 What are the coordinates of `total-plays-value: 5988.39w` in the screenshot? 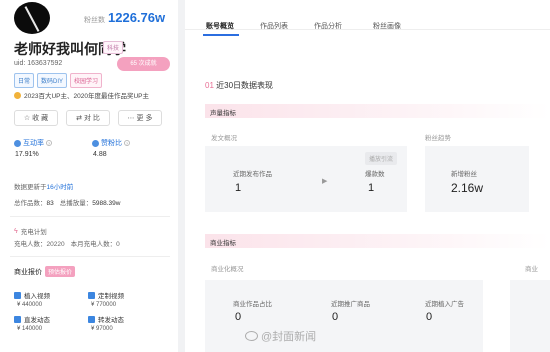 It's located at (106, 203).